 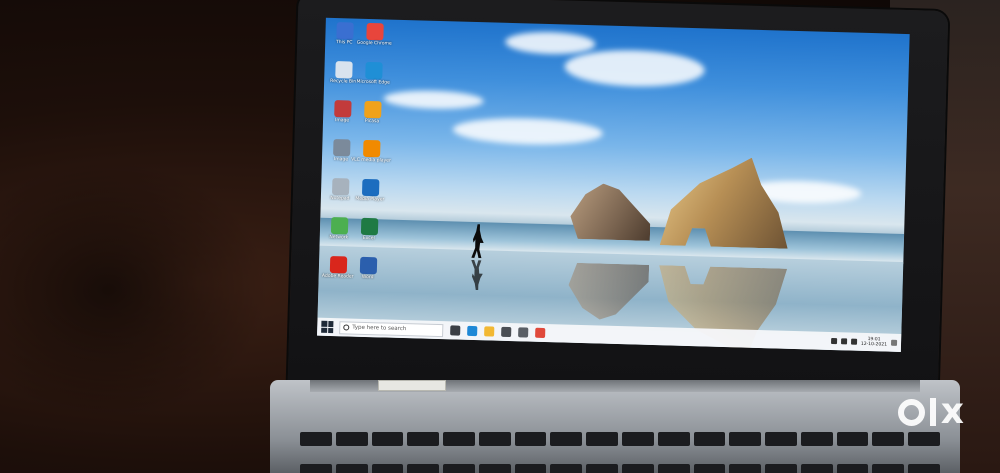 I want to click on desktop-icon-label: This PC, so click(x=344, y=43).